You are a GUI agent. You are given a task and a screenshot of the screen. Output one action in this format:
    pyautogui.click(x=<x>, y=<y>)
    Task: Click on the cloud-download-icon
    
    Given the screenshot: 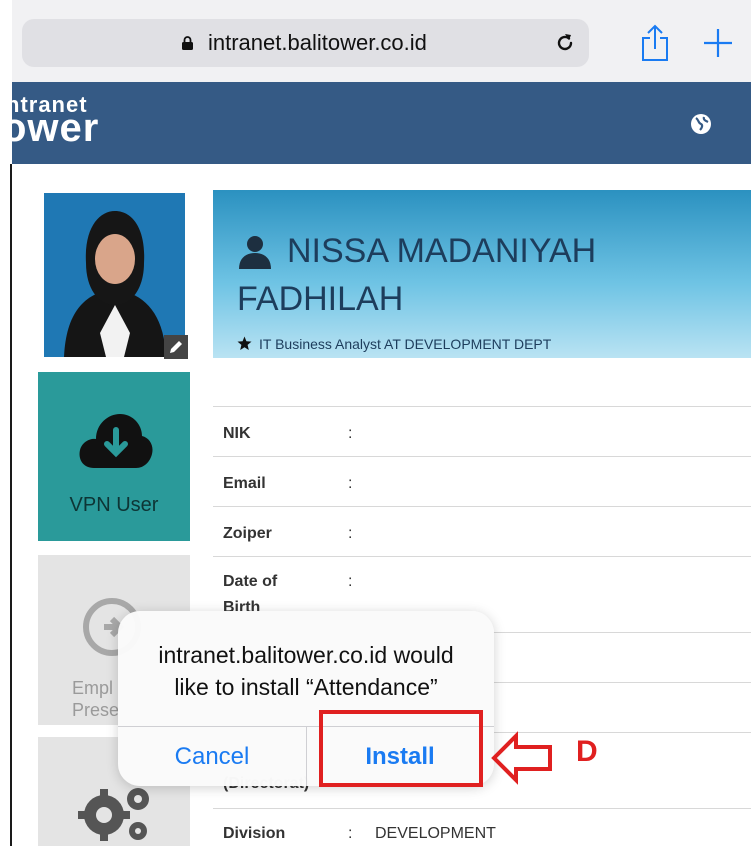 What is the action you would take?
    pyautogui.click(x=116, y=441)
    